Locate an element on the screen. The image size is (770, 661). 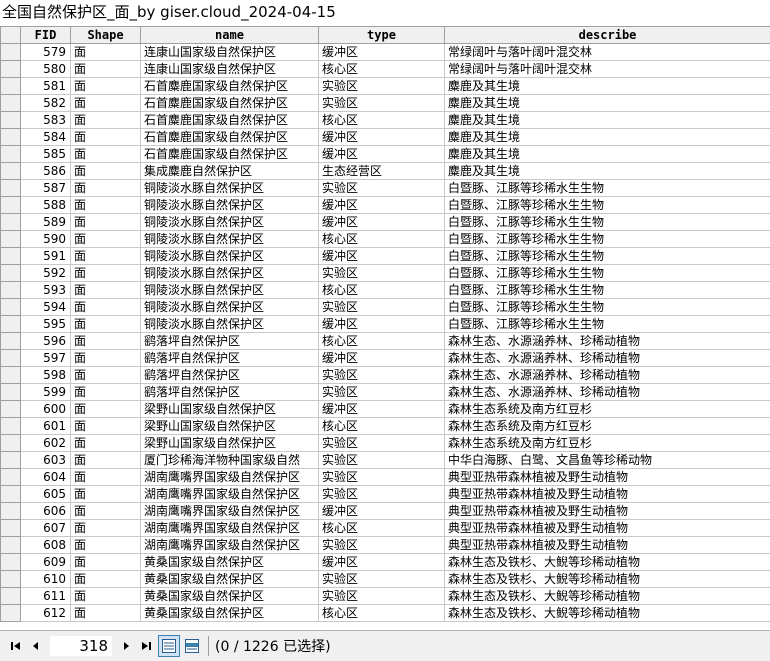
table-row: 589面铜陵淡水豚自然保护区缓冲区白暨豚、江豚等珍稀水生生物 is located at coordinates (385, 222).